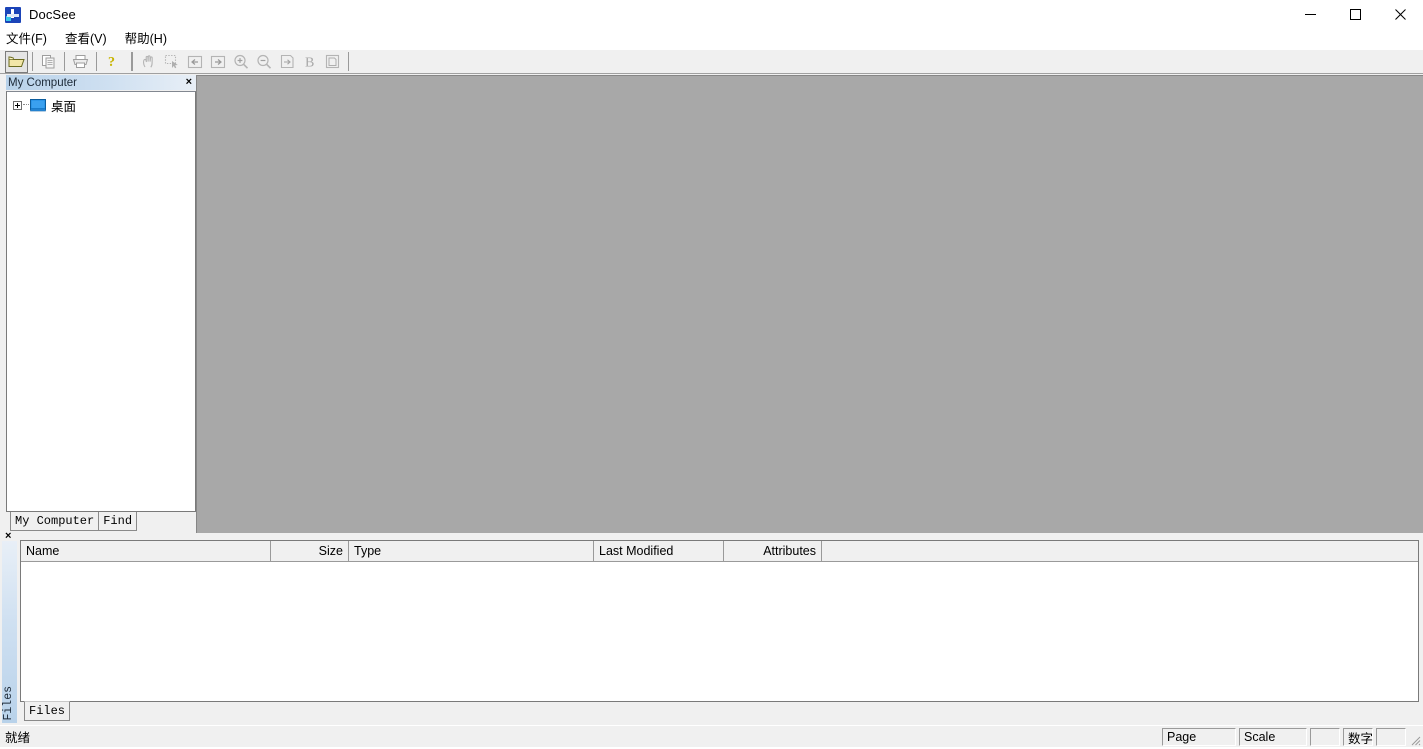  Describe the element at coordinates (263, 62) in the screenshot. I see `toolbar-zoom-out` at that location.